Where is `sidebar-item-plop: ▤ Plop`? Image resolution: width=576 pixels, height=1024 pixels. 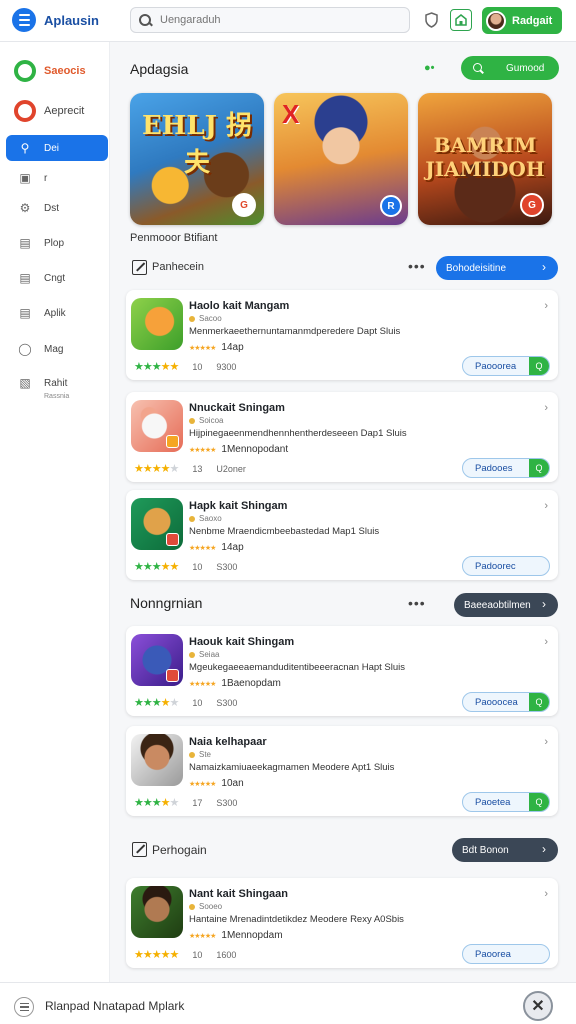
sidebar-item-plop: ▤ Plop is located at coordinates (57, 243).